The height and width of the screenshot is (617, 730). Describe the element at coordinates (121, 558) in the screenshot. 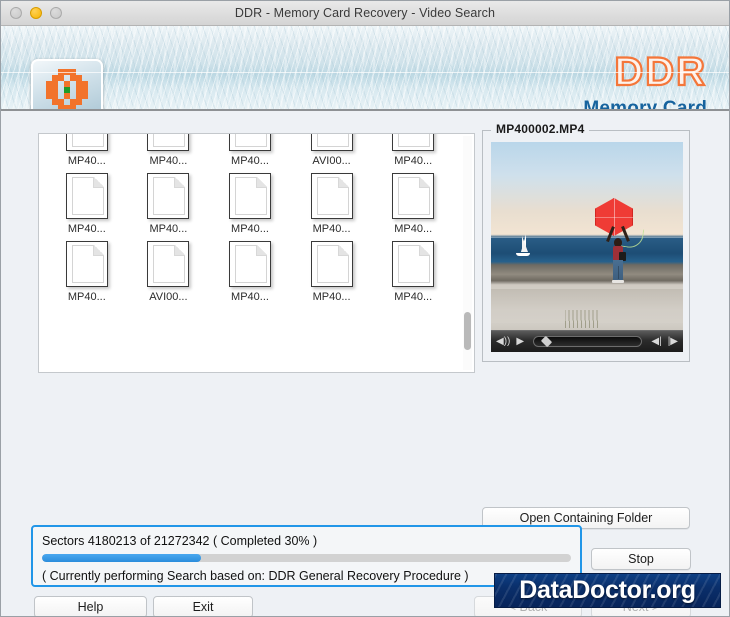

I see `progress-bar-fill` at that location.